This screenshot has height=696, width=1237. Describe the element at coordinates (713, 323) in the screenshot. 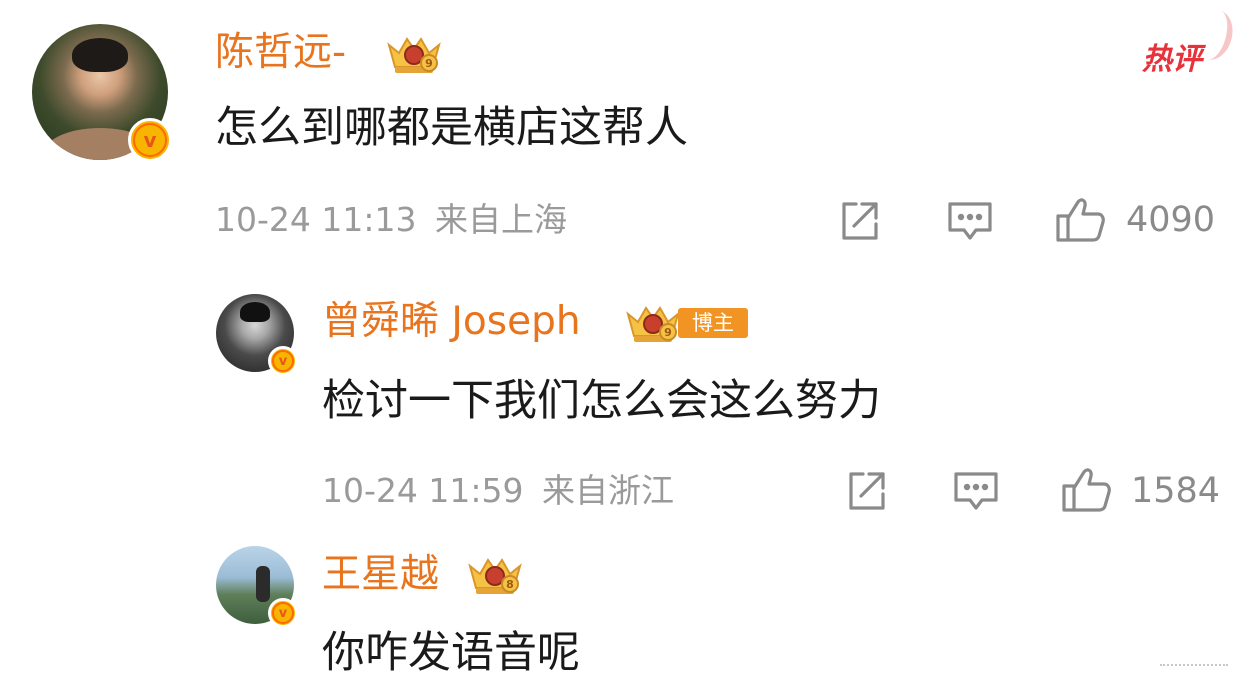

I see `blogger-tag: 博主` at that location.